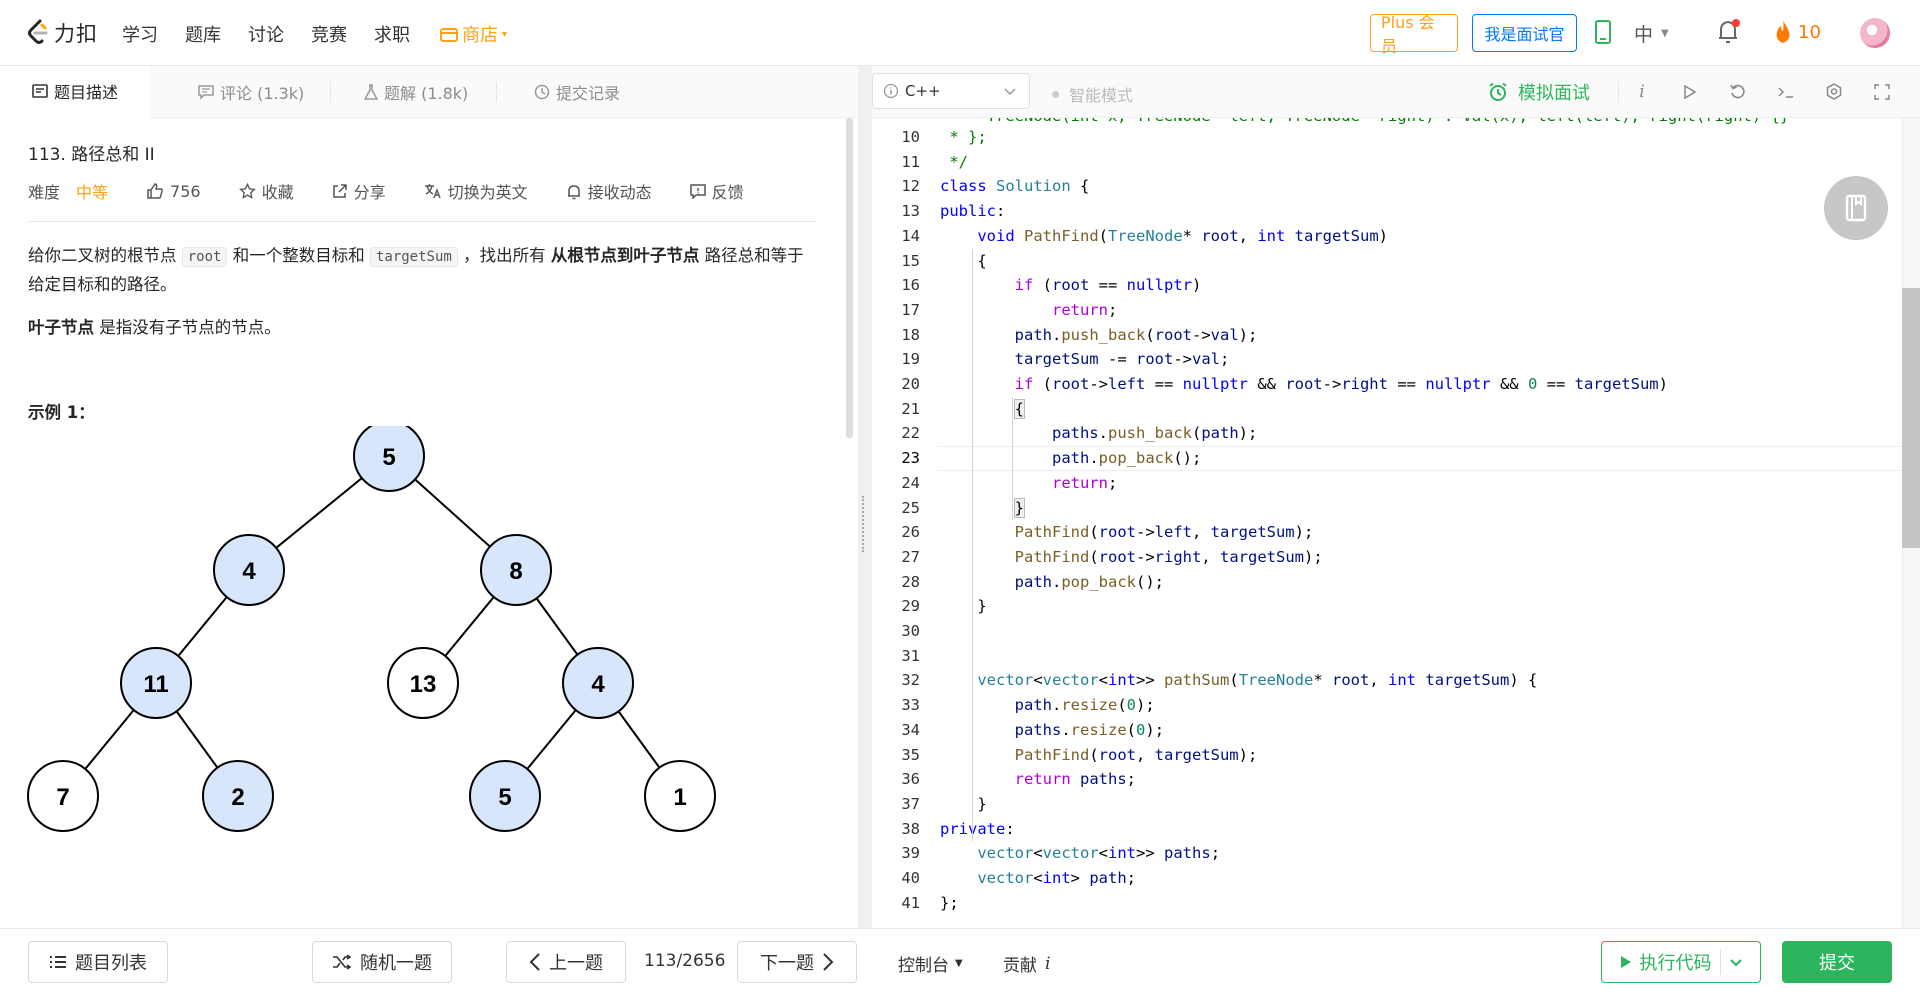 This screenshot has height=994, width=1920. What do you see at coordinates (1014, 186) in the screenshot?
I see `code-line: class Solution {` at bounding box center [1014, 186].